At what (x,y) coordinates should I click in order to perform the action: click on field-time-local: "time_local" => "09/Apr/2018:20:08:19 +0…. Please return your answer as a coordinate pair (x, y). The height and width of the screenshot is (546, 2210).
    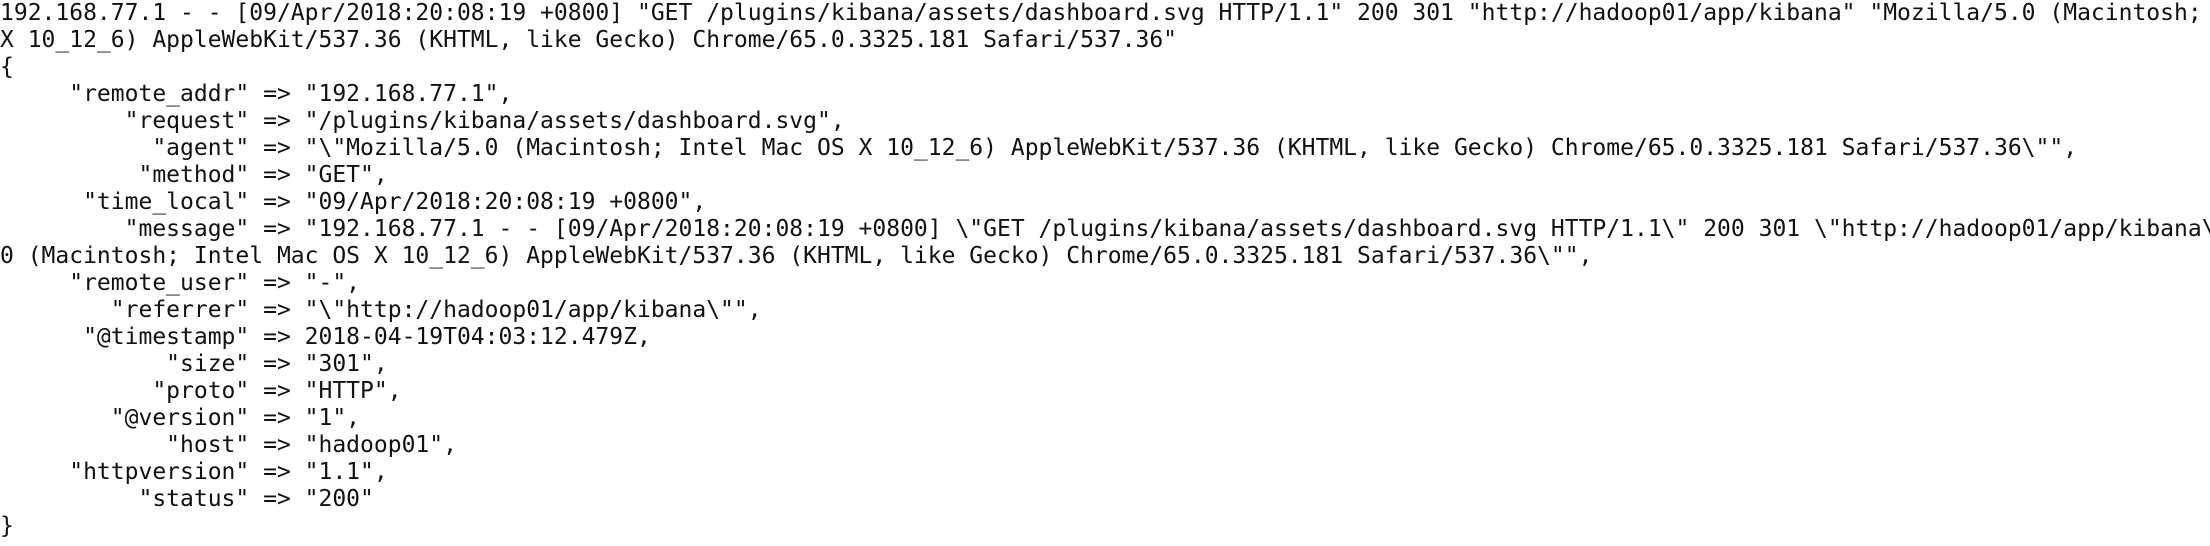
    Looking at the image, I should click on (353, 202).